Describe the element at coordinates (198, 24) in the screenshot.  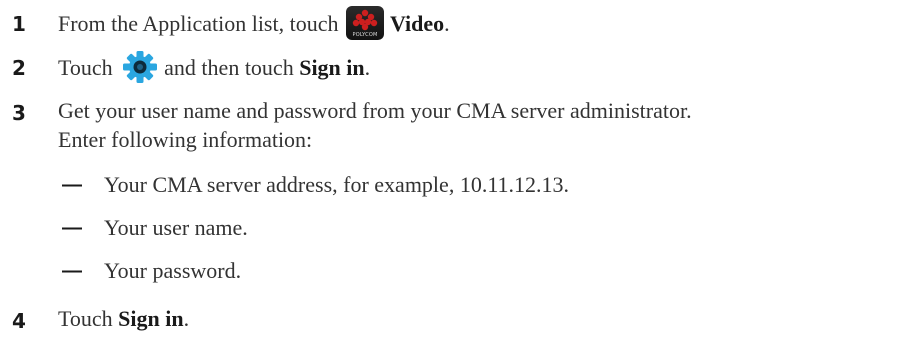
I see `step-1-text-before: From the Application list, touch` at that location.